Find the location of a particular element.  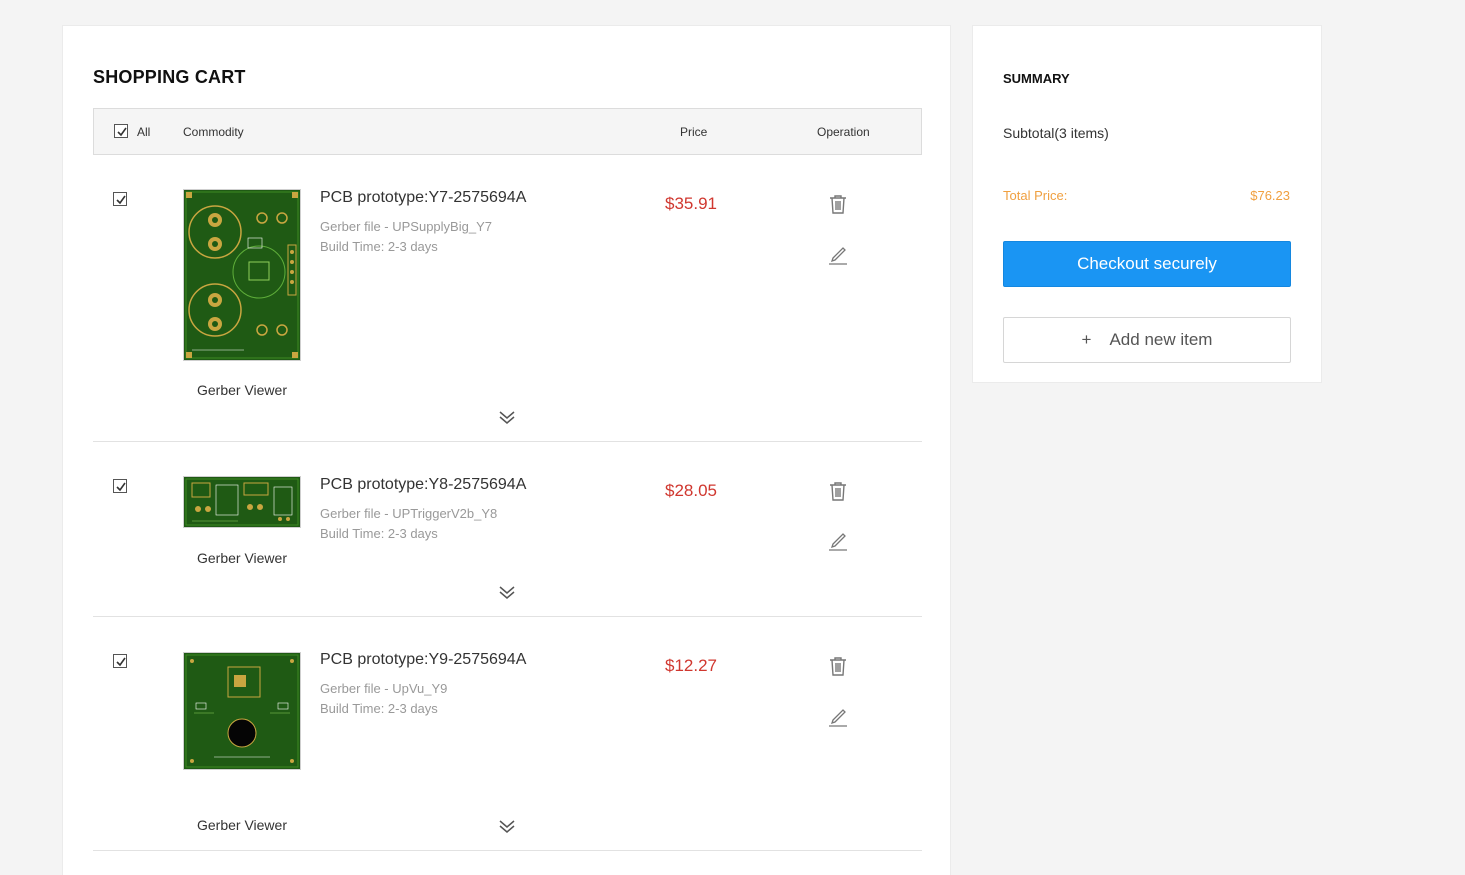

item-name: PCB prototype:Y8-2575694A is located at coordinates (423, 484).